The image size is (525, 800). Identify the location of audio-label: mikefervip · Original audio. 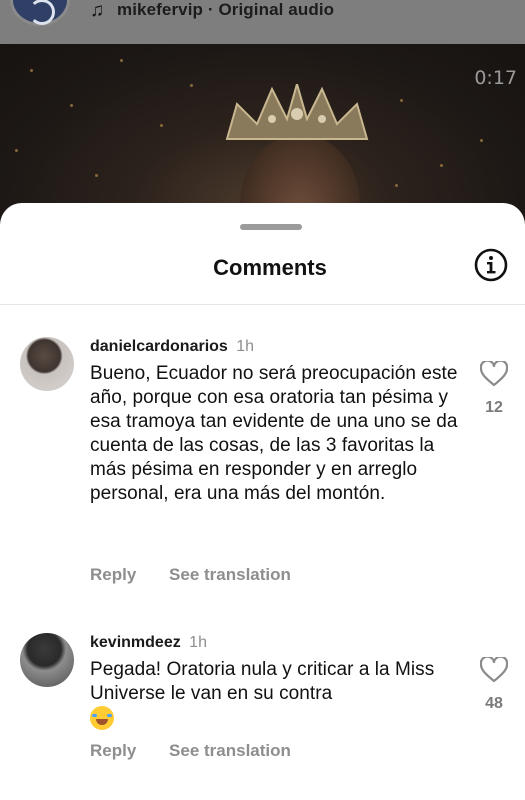
(225, 10).